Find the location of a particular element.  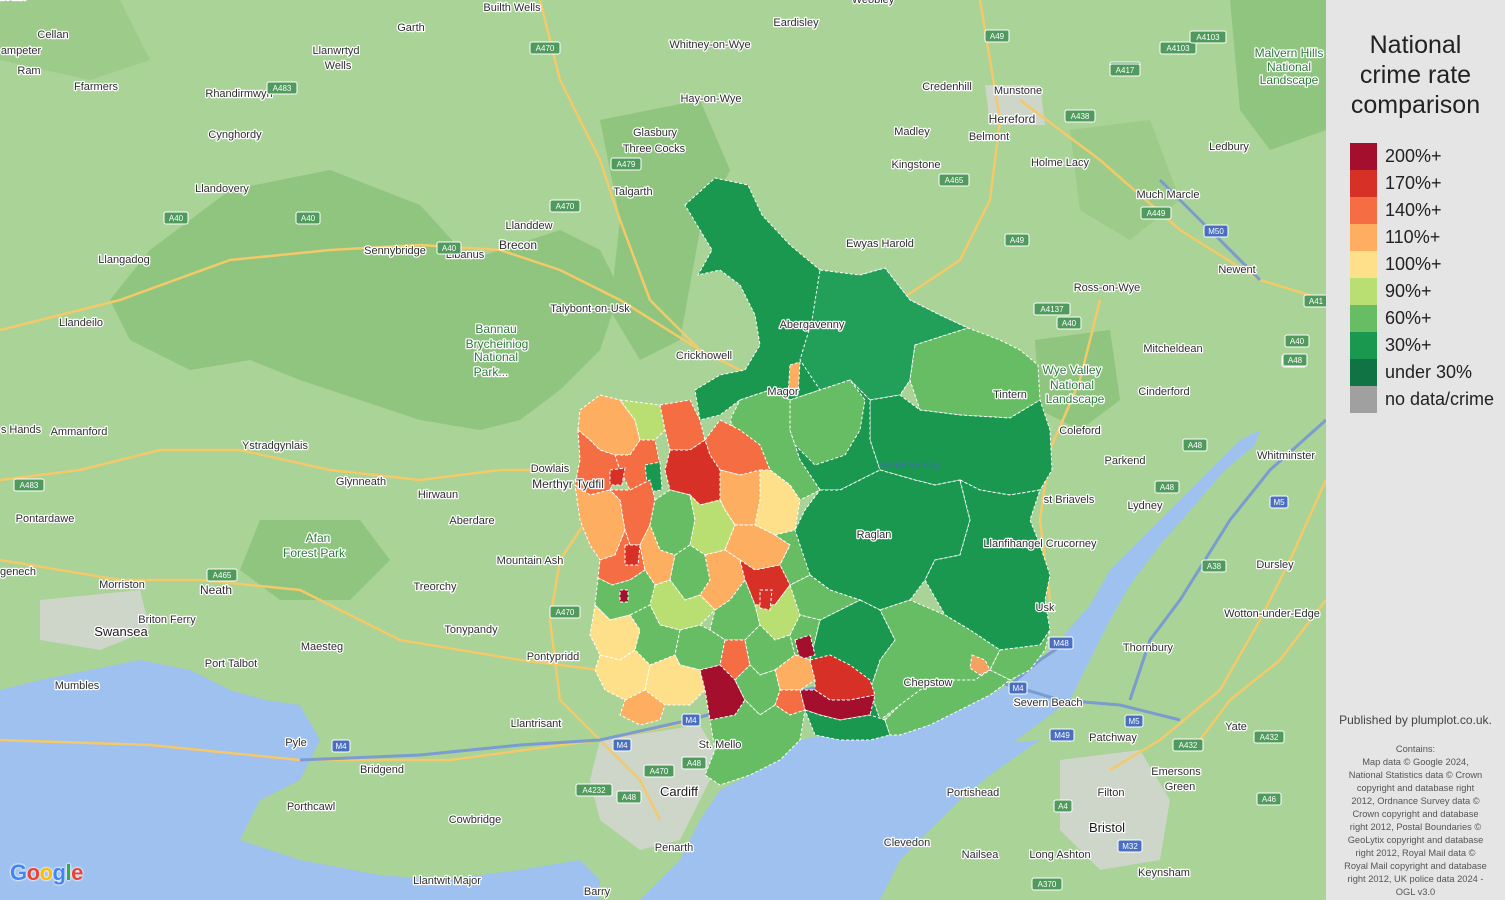

place-label: Glasbury is located at coordinates (655, 133).